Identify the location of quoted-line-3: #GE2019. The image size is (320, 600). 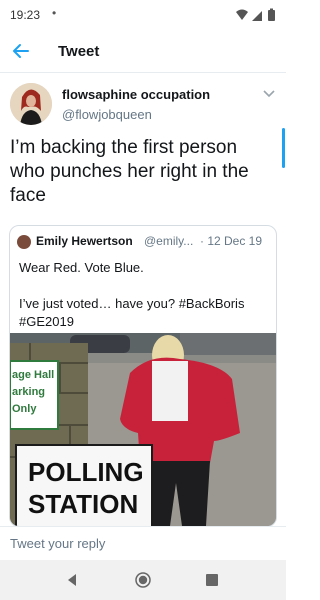
(46, 321).